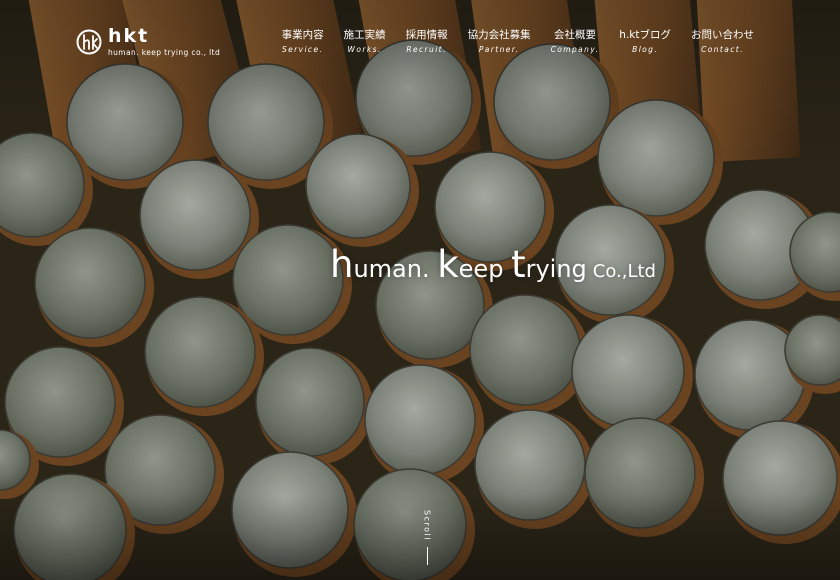 This screenshot has width=840, height=580. I want to click on nav-item-blog: h.ktブログ Blog., so click(645, 42).